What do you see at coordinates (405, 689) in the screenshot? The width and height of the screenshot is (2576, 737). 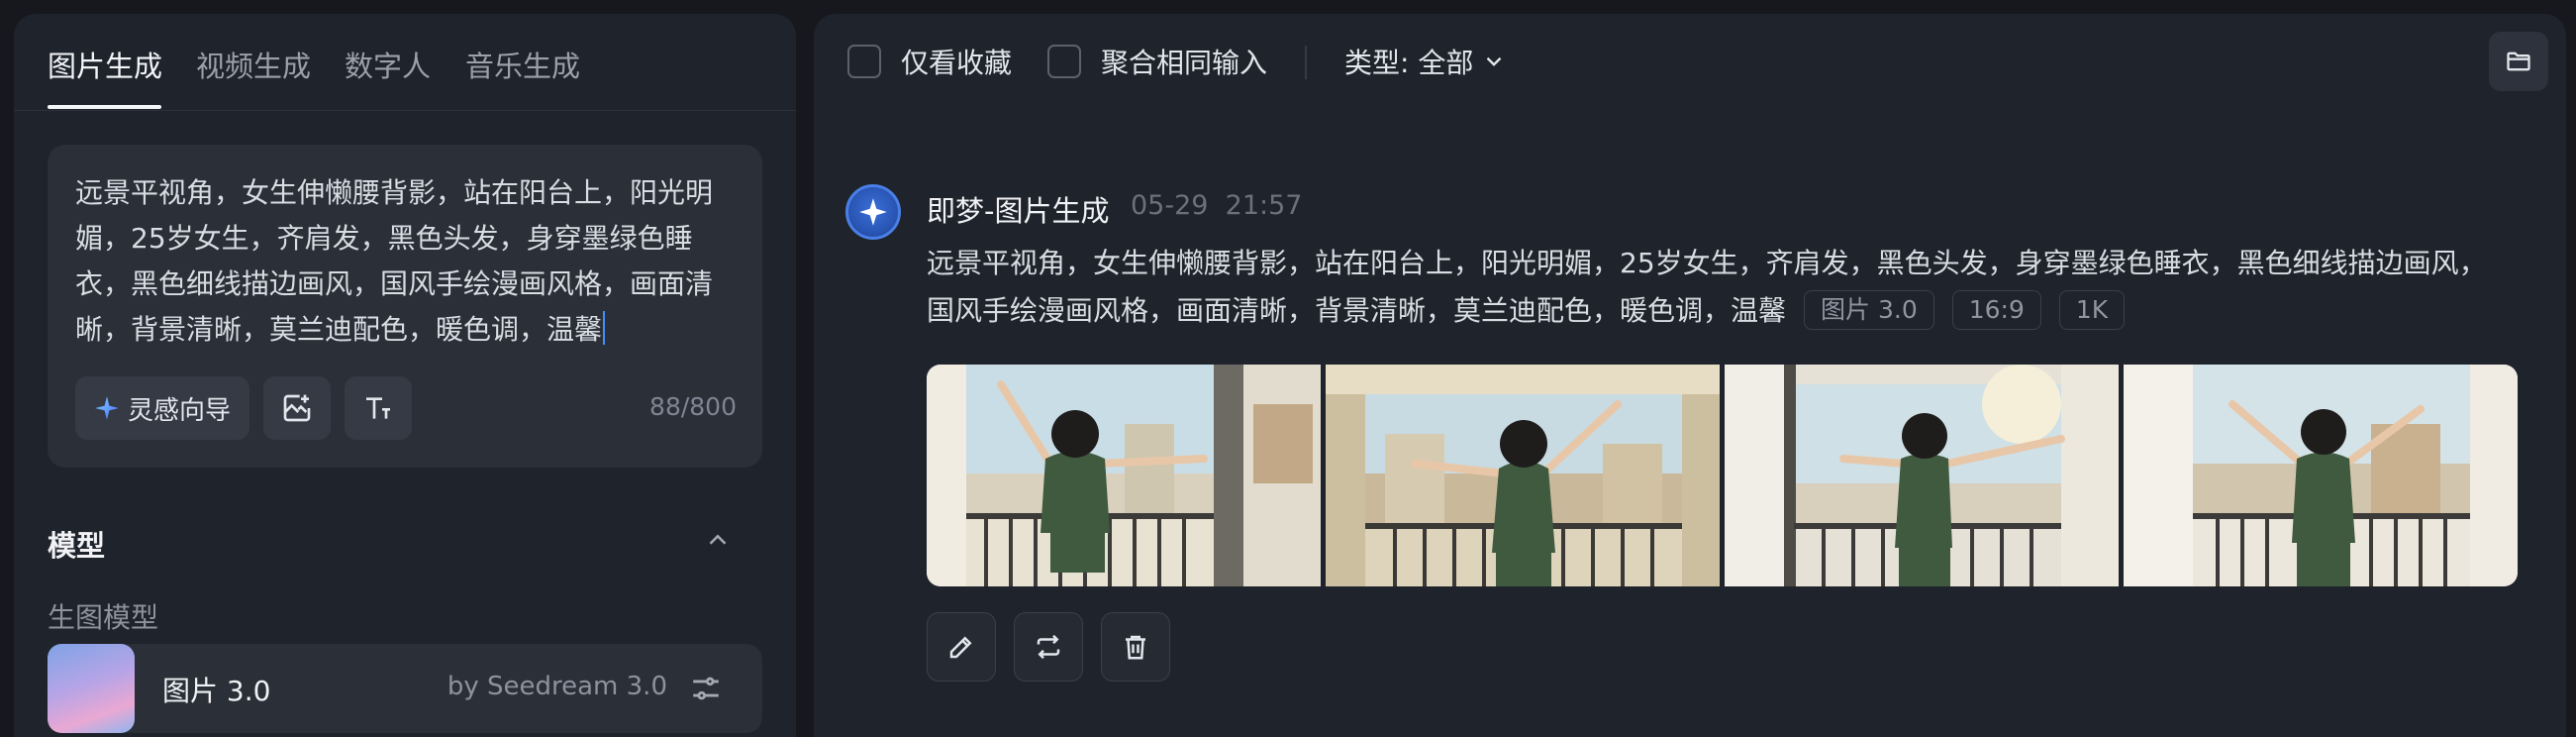 I see `model-selector-card: 图片 3.0 by Seedream 3.0` at bounding box center [405, 689].